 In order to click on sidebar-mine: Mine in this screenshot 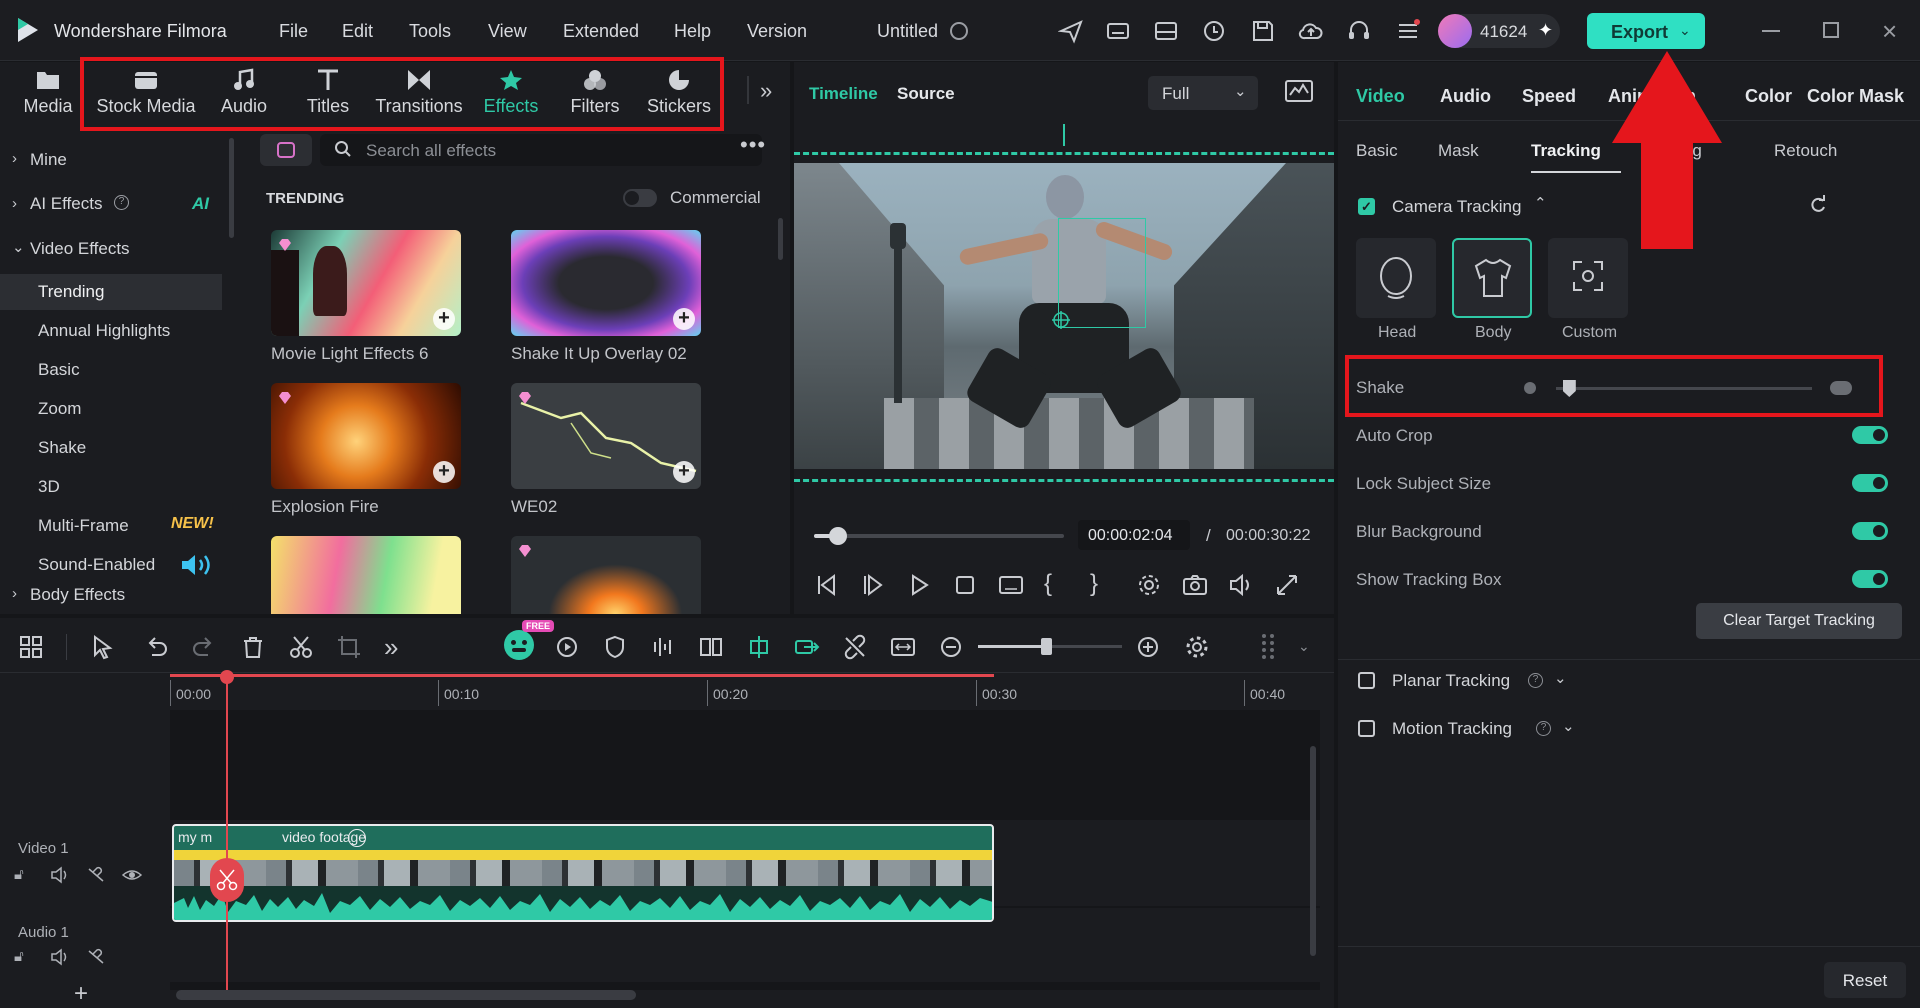, I will do `click(48, 160)`.